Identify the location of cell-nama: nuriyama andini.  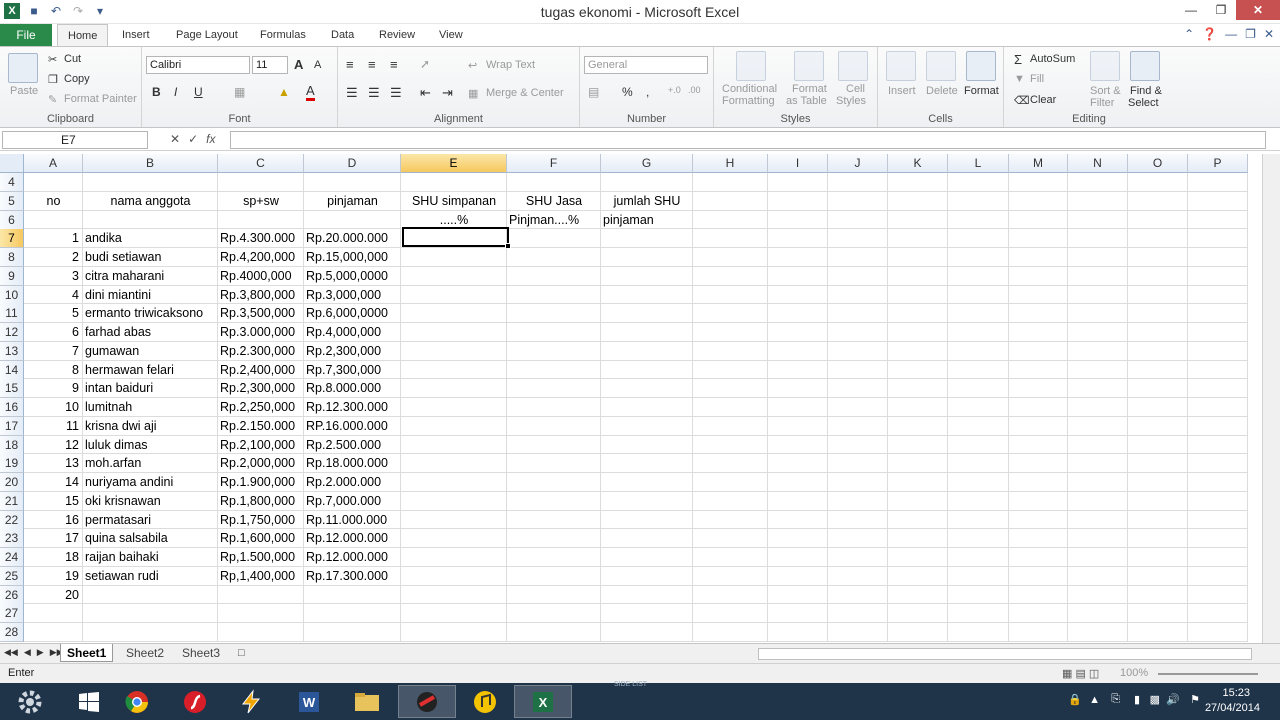
(129, 482).